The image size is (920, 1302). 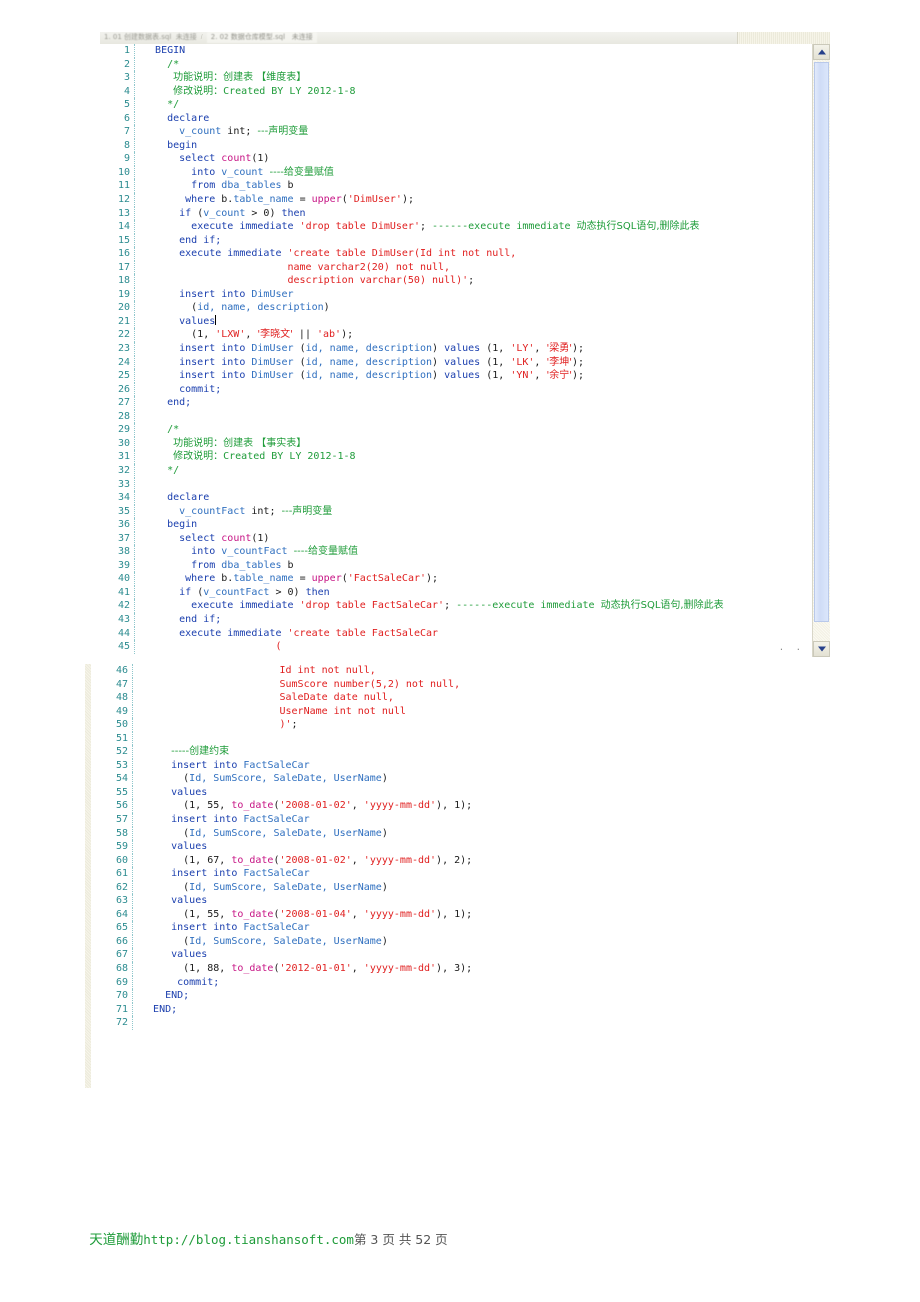 What do you see at coordinates (261, 37) in the screenshot?
I see `editor-tab-2: 2. 02 数据仓库模型.sql 未连接` at bounding box center [261, 37].